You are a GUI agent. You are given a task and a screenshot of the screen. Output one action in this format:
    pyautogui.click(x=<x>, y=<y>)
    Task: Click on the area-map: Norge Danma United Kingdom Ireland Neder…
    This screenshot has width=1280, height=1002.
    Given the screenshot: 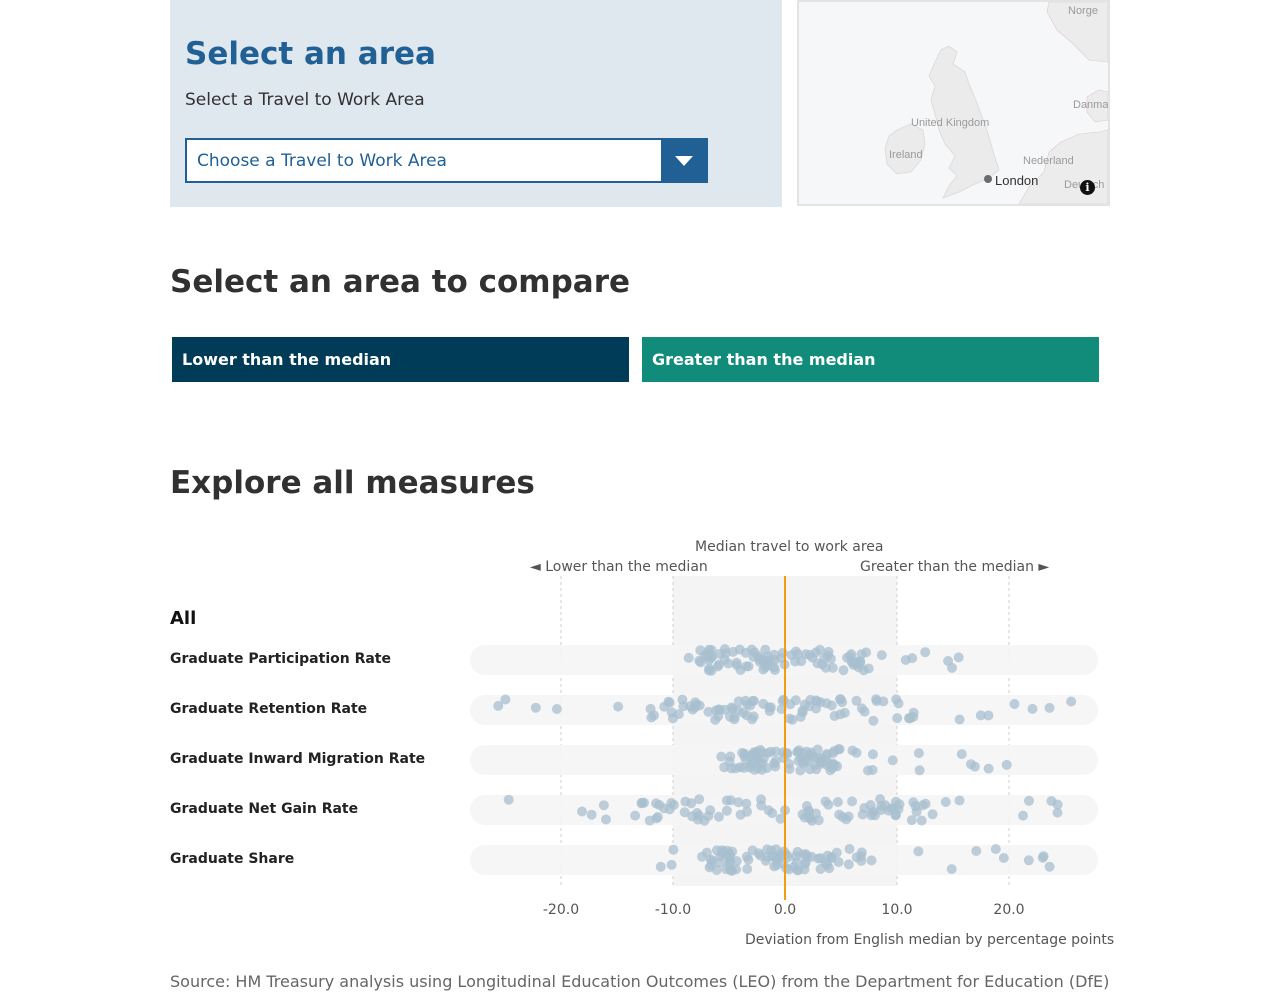 What is the action you would take?
    pyautogui.click(x=953, y=103)
    